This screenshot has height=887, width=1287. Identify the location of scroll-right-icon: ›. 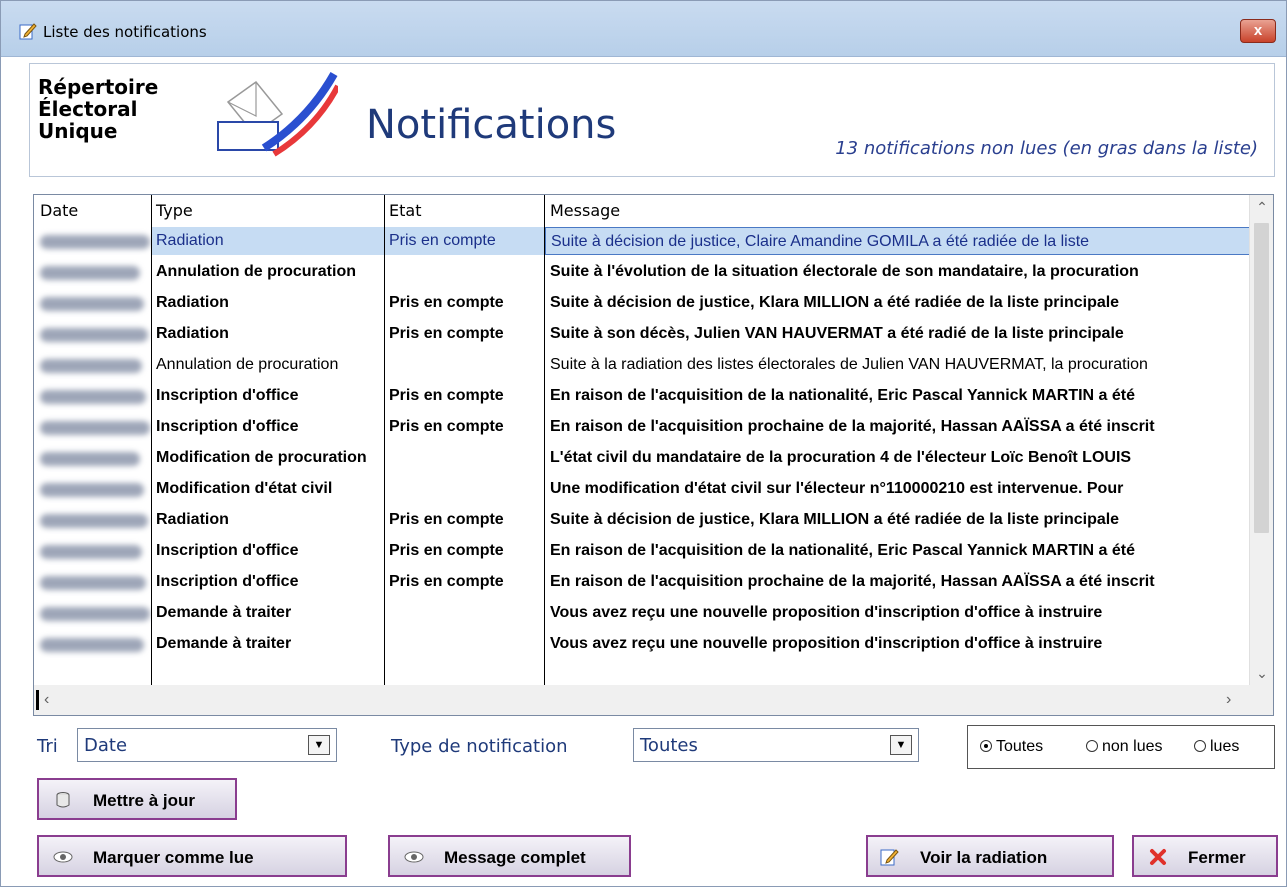
(1238, 700).